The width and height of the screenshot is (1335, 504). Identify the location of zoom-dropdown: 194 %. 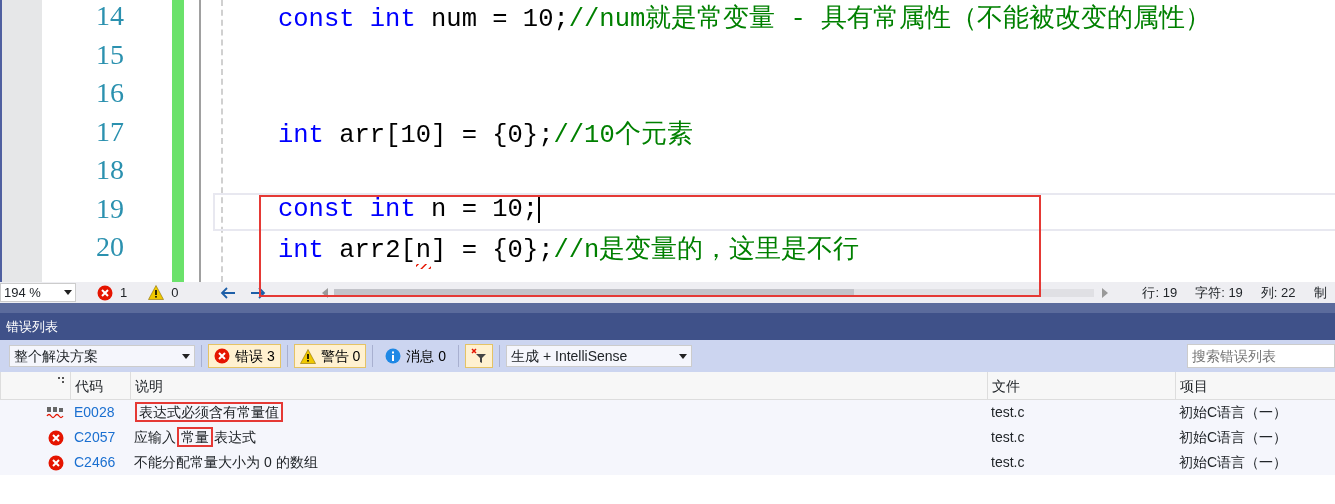
(38, 292).